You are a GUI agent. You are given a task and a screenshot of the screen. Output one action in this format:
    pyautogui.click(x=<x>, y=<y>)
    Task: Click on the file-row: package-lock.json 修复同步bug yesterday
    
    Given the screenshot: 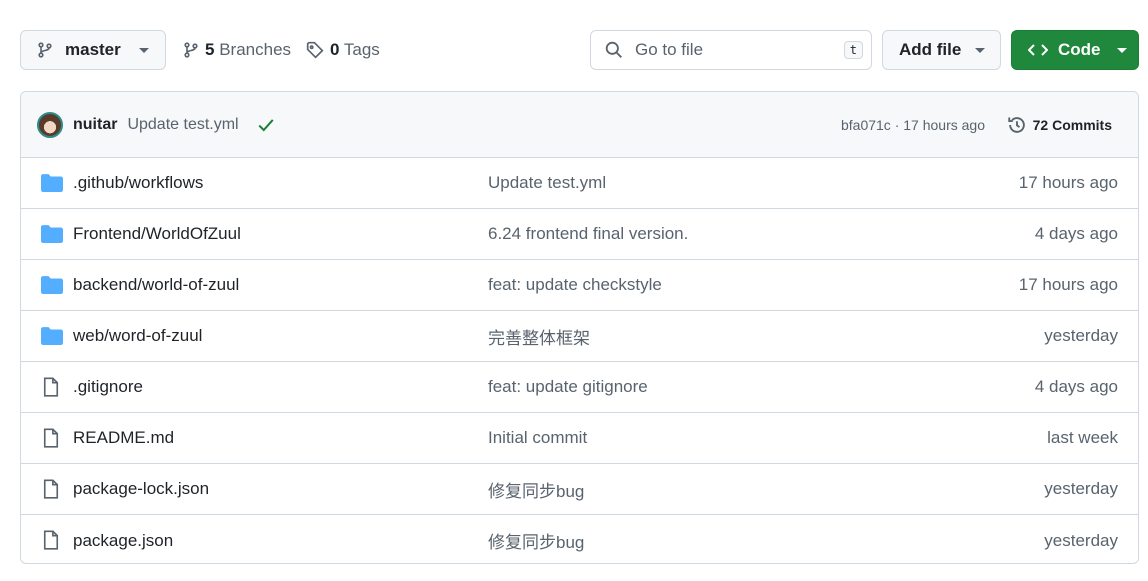 What is the action you would take?
    pyautogui.click(x=579, y=489)
    